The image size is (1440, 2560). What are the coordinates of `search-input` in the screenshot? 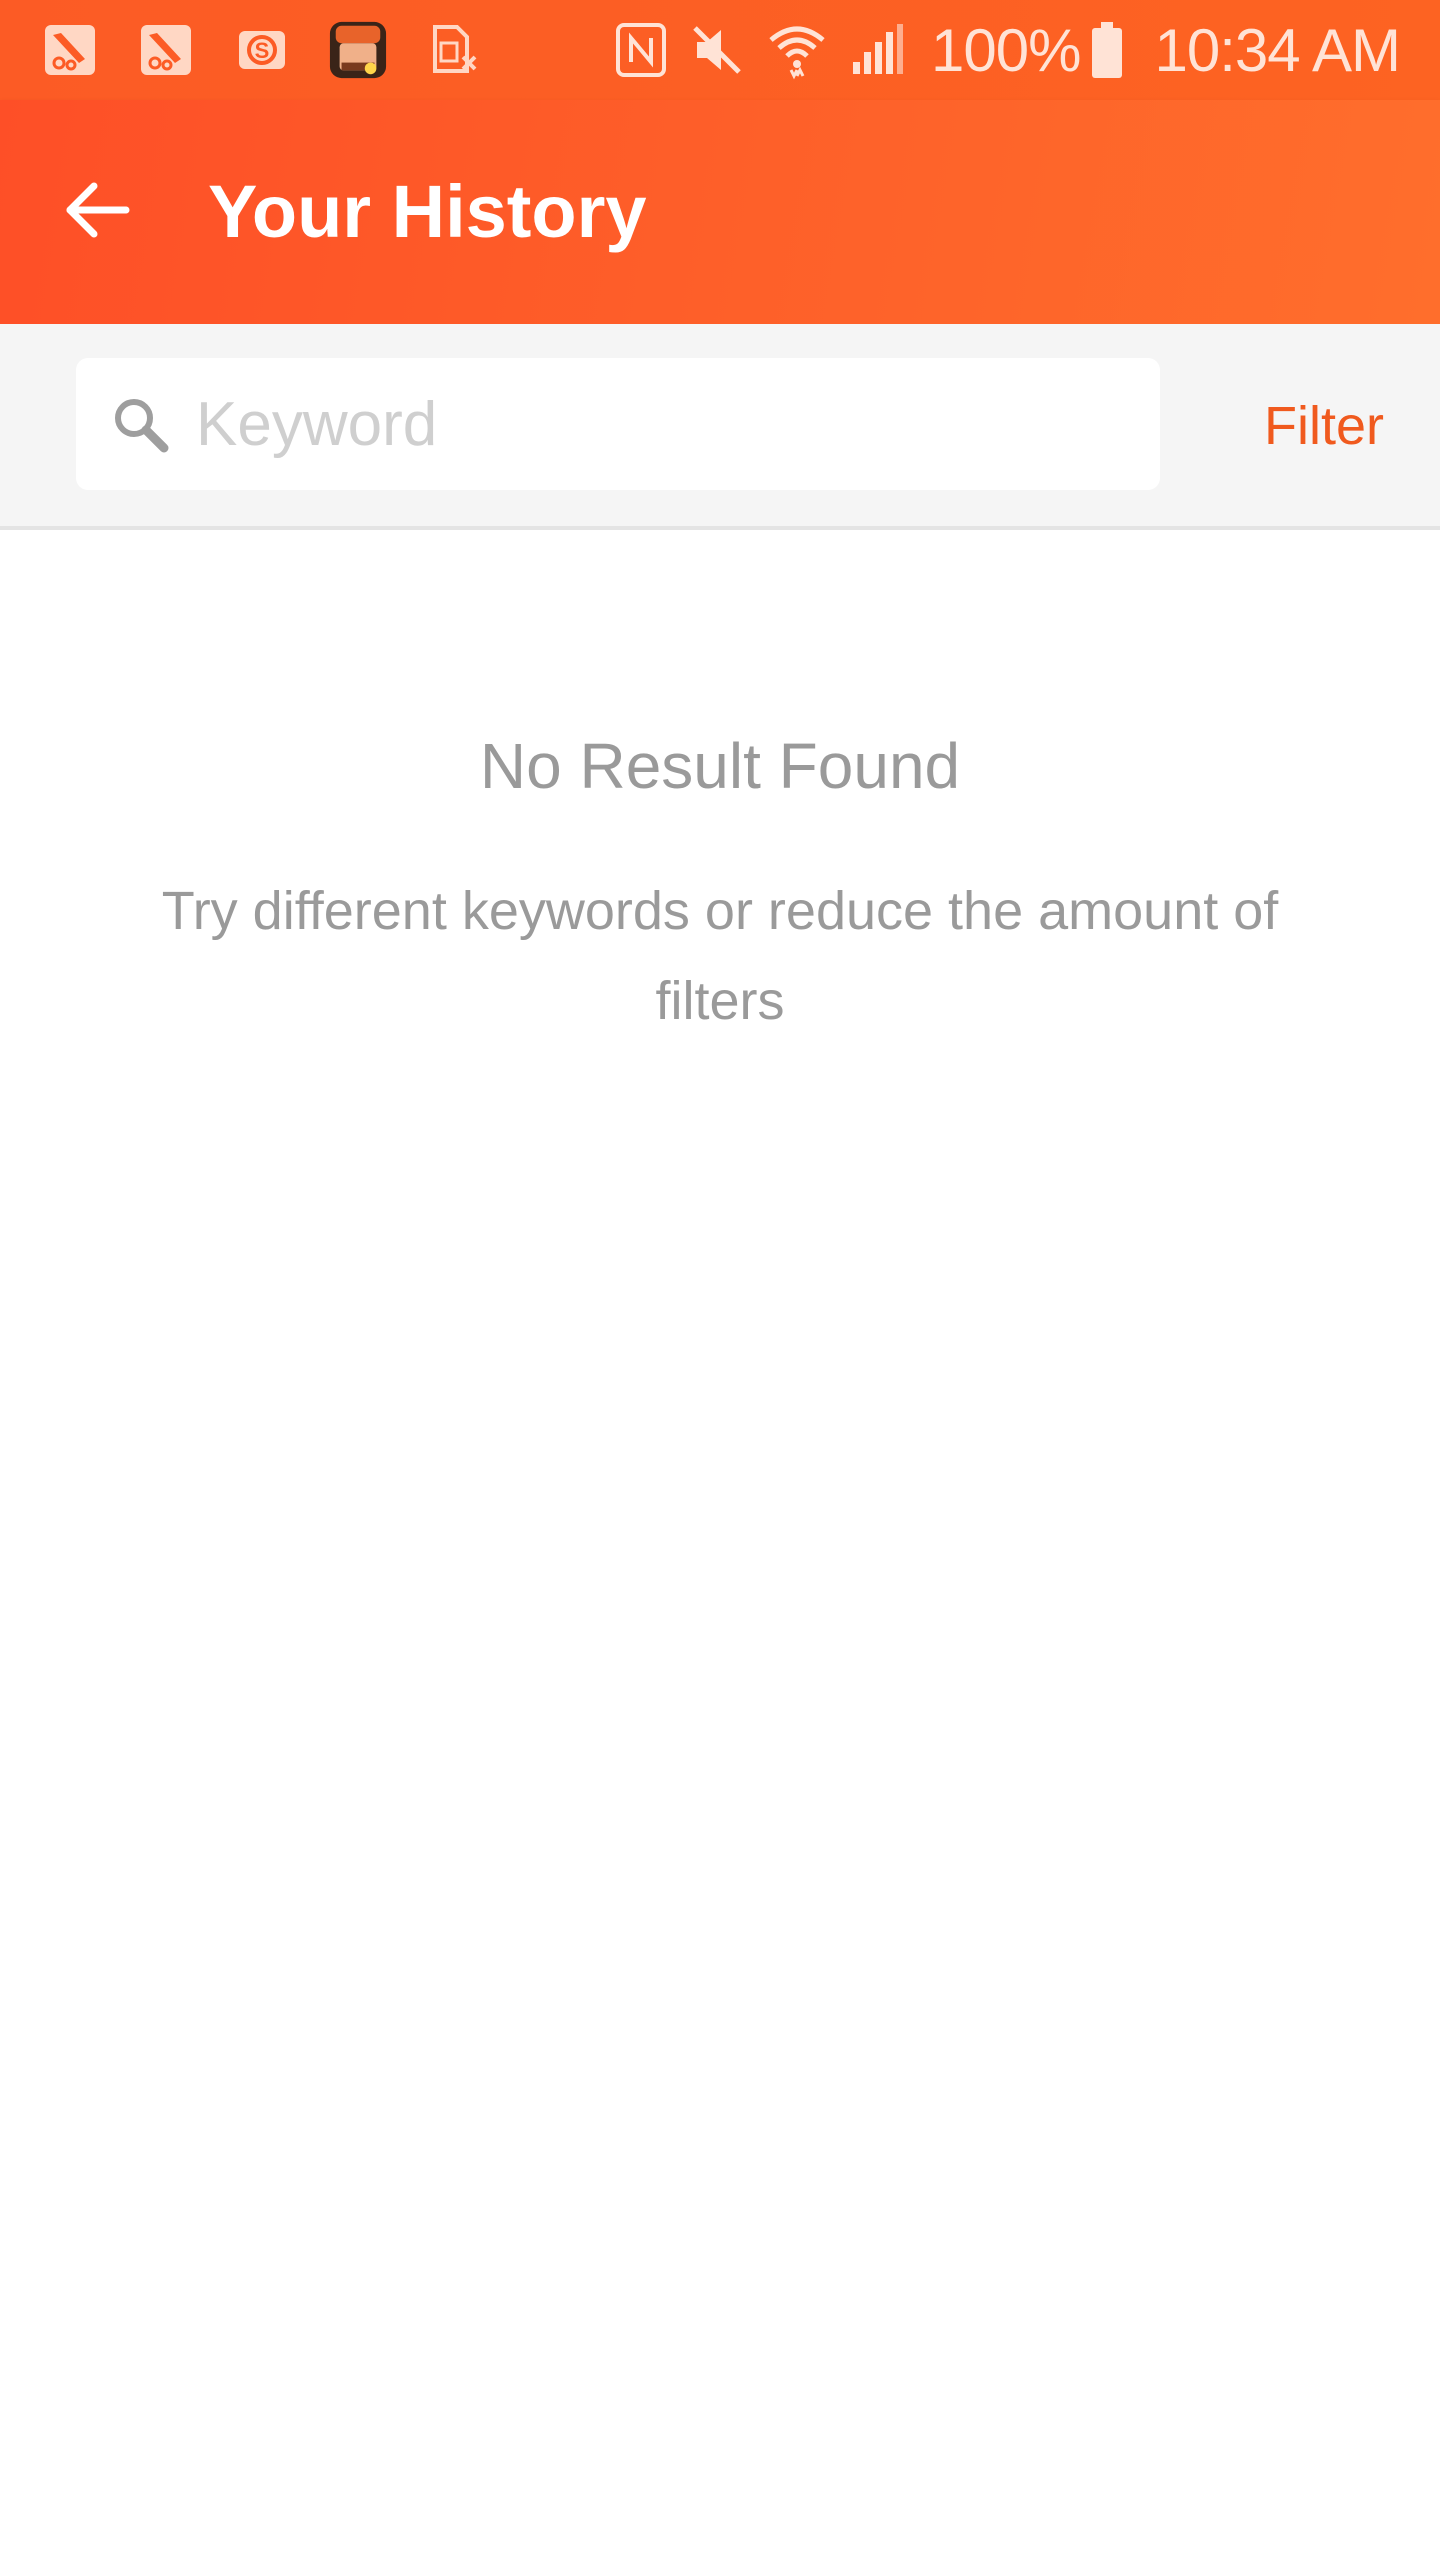 It's located at (656, 424).